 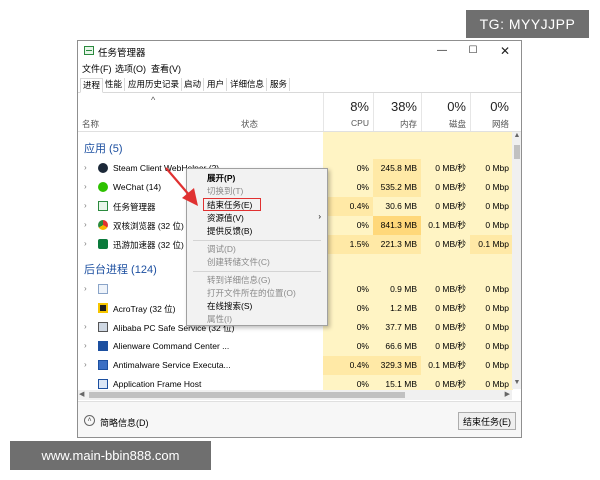 I want to click on menu-resource-values: 资源值(V), so click(x=225, y=218).